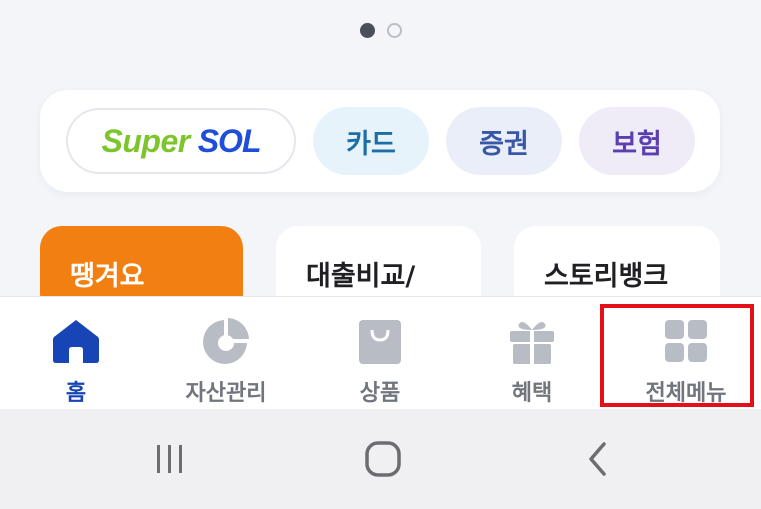 Image resolution: width=761 pixels, height=509 pixels. Describe the element at coordinates (170, 459) in the screenshot. I see `recent-apps-icon` at that location.